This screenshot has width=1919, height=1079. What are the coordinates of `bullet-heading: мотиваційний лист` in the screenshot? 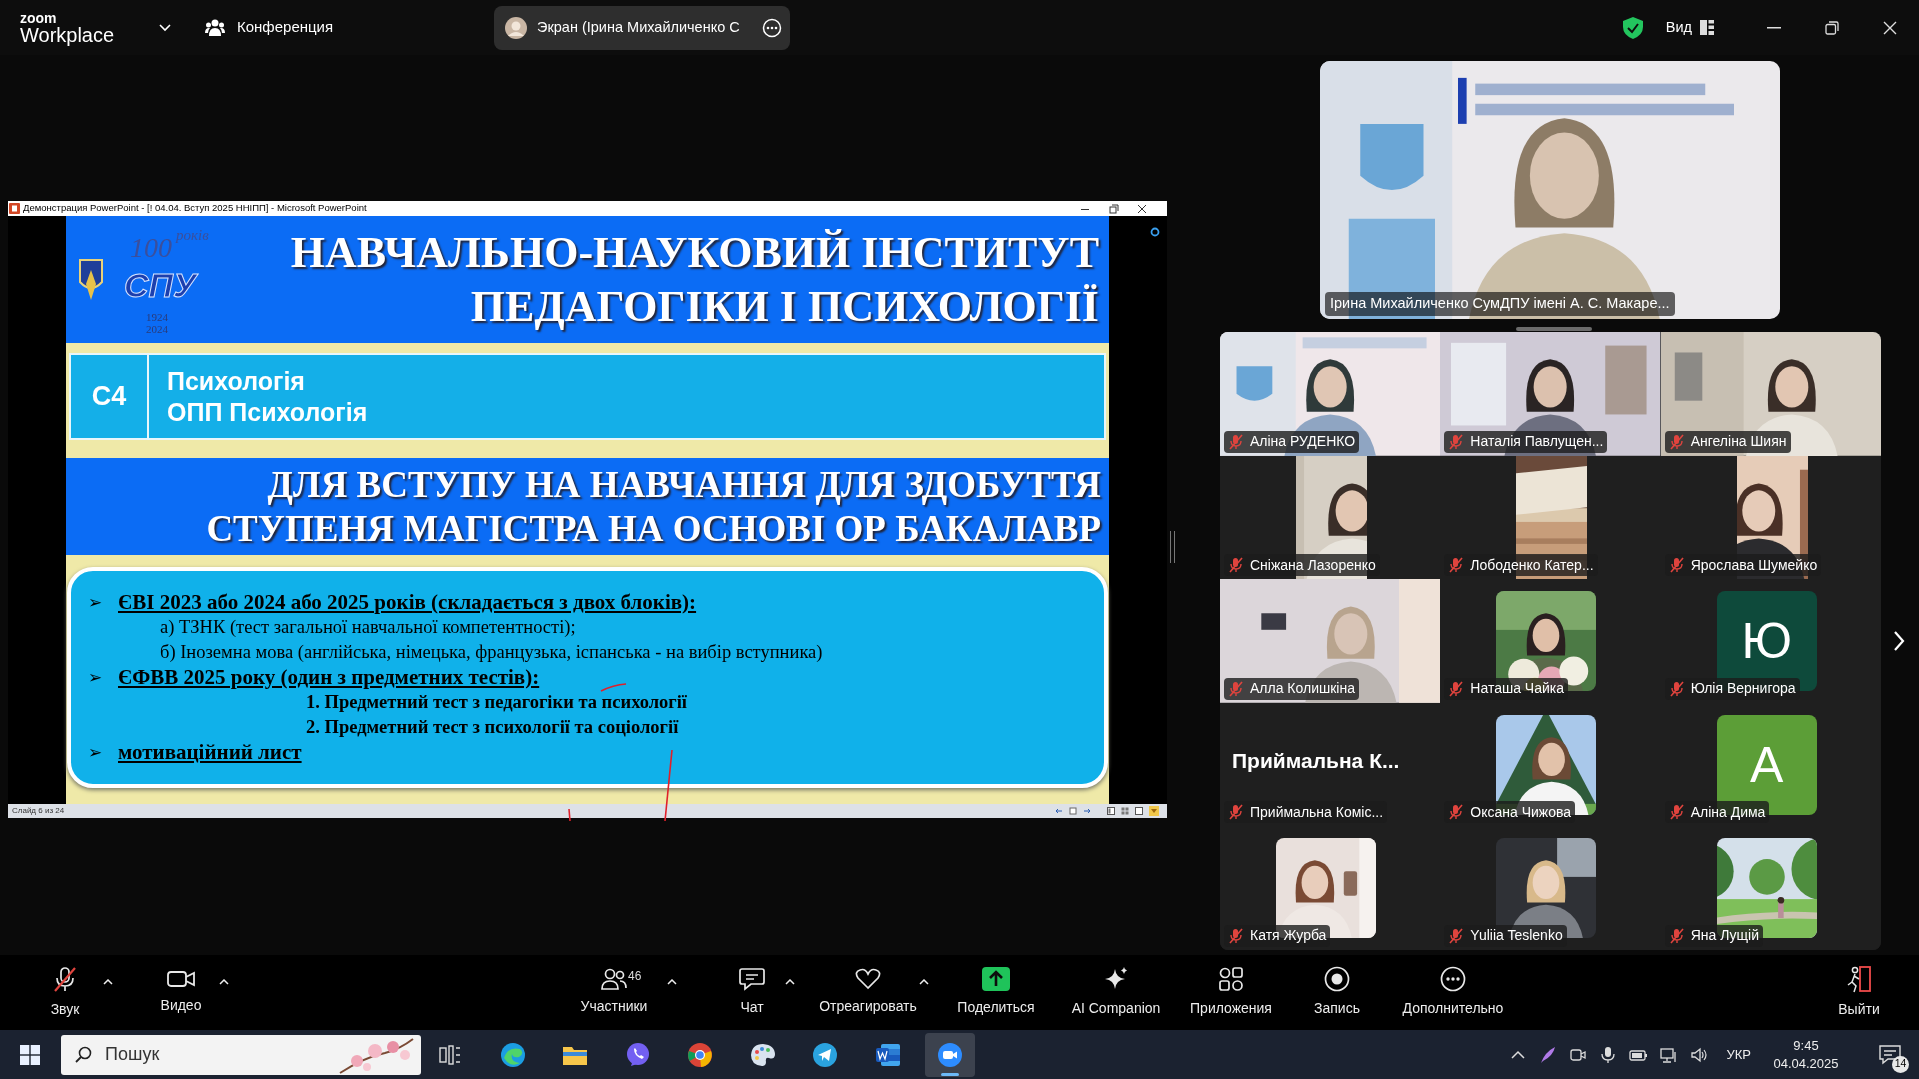 It's located at (210, 752).